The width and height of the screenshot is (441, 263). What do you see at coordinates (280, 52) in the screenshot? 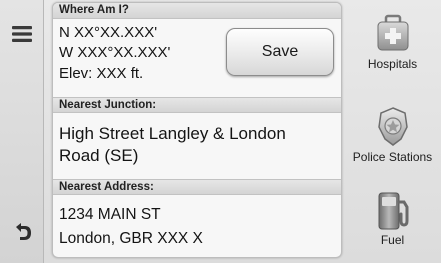
I see `save-button: Save` at bounding box center [280, 52].